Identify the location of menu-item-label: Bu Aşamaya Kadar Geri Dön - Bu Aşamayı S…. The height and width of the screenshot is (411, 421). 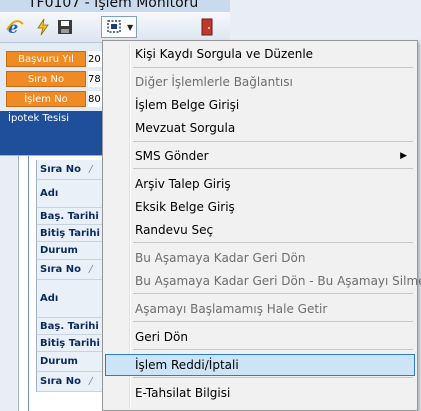
(278, 281).